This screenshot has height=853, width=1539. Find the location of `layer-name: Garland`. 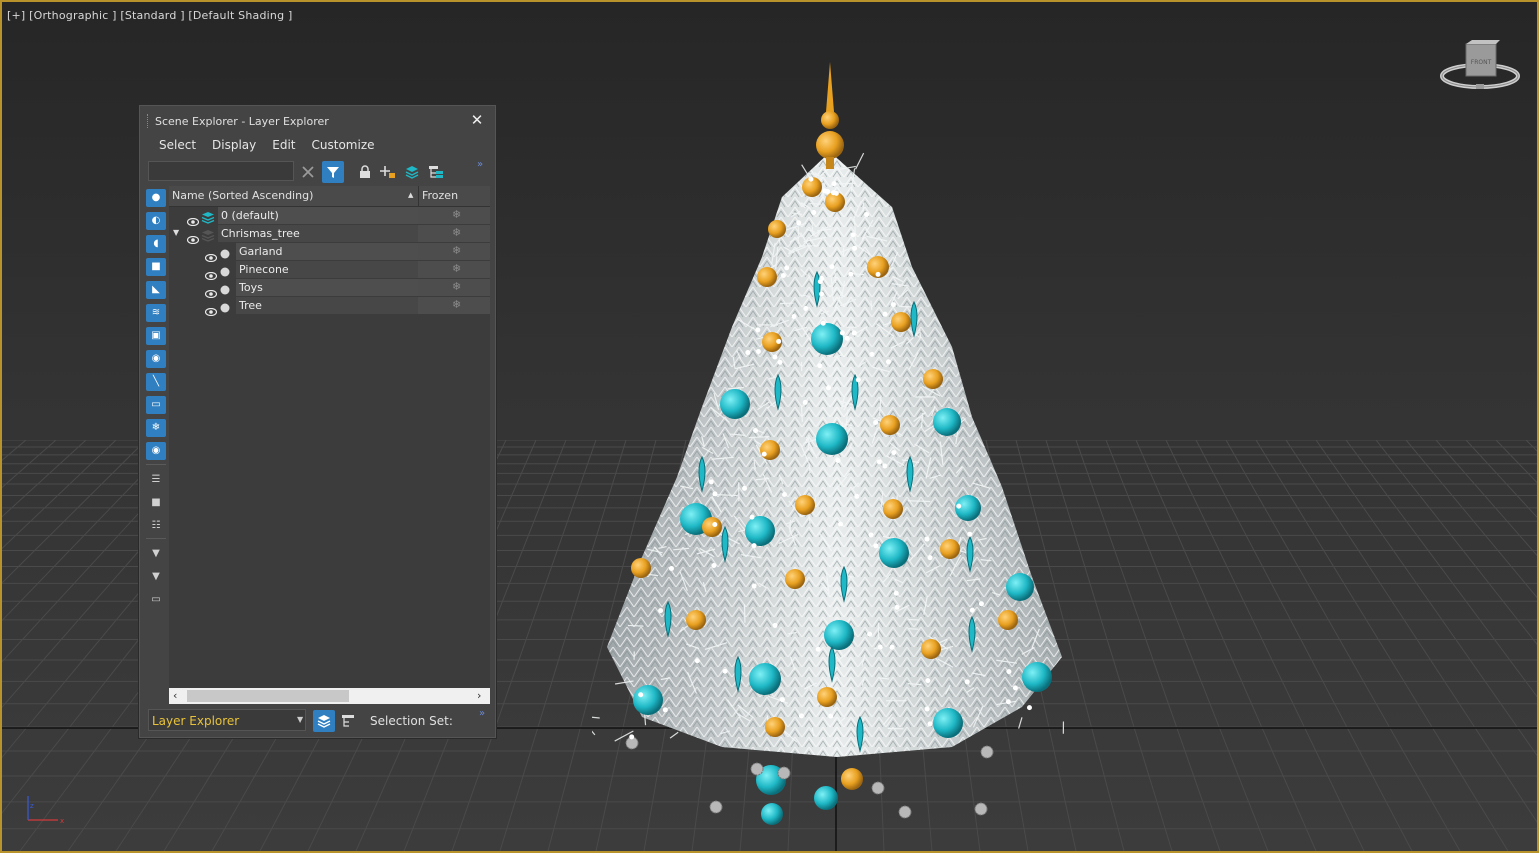

layer-name: Garland is located at coordinates (261, 251).